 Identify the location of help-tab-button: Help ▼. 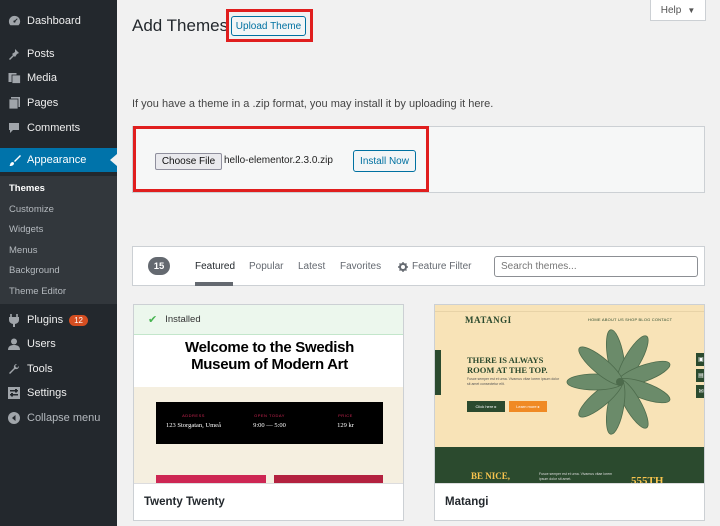
(678, 10).